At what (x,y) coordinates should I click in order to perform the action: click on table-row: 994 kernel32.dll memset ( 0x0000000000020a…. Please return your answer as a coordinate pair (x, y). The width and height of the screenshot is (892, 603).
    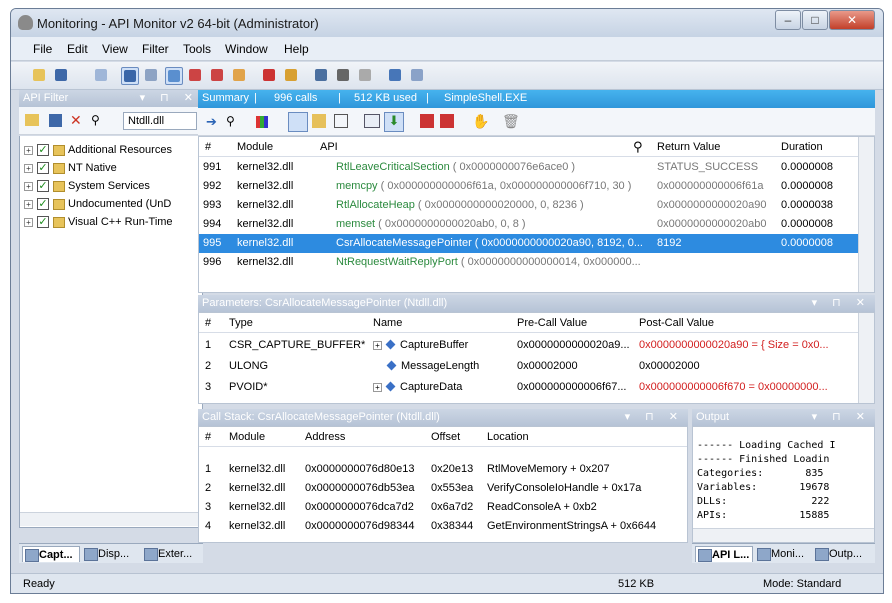
    Looking at the image, I should click on (529, 224).